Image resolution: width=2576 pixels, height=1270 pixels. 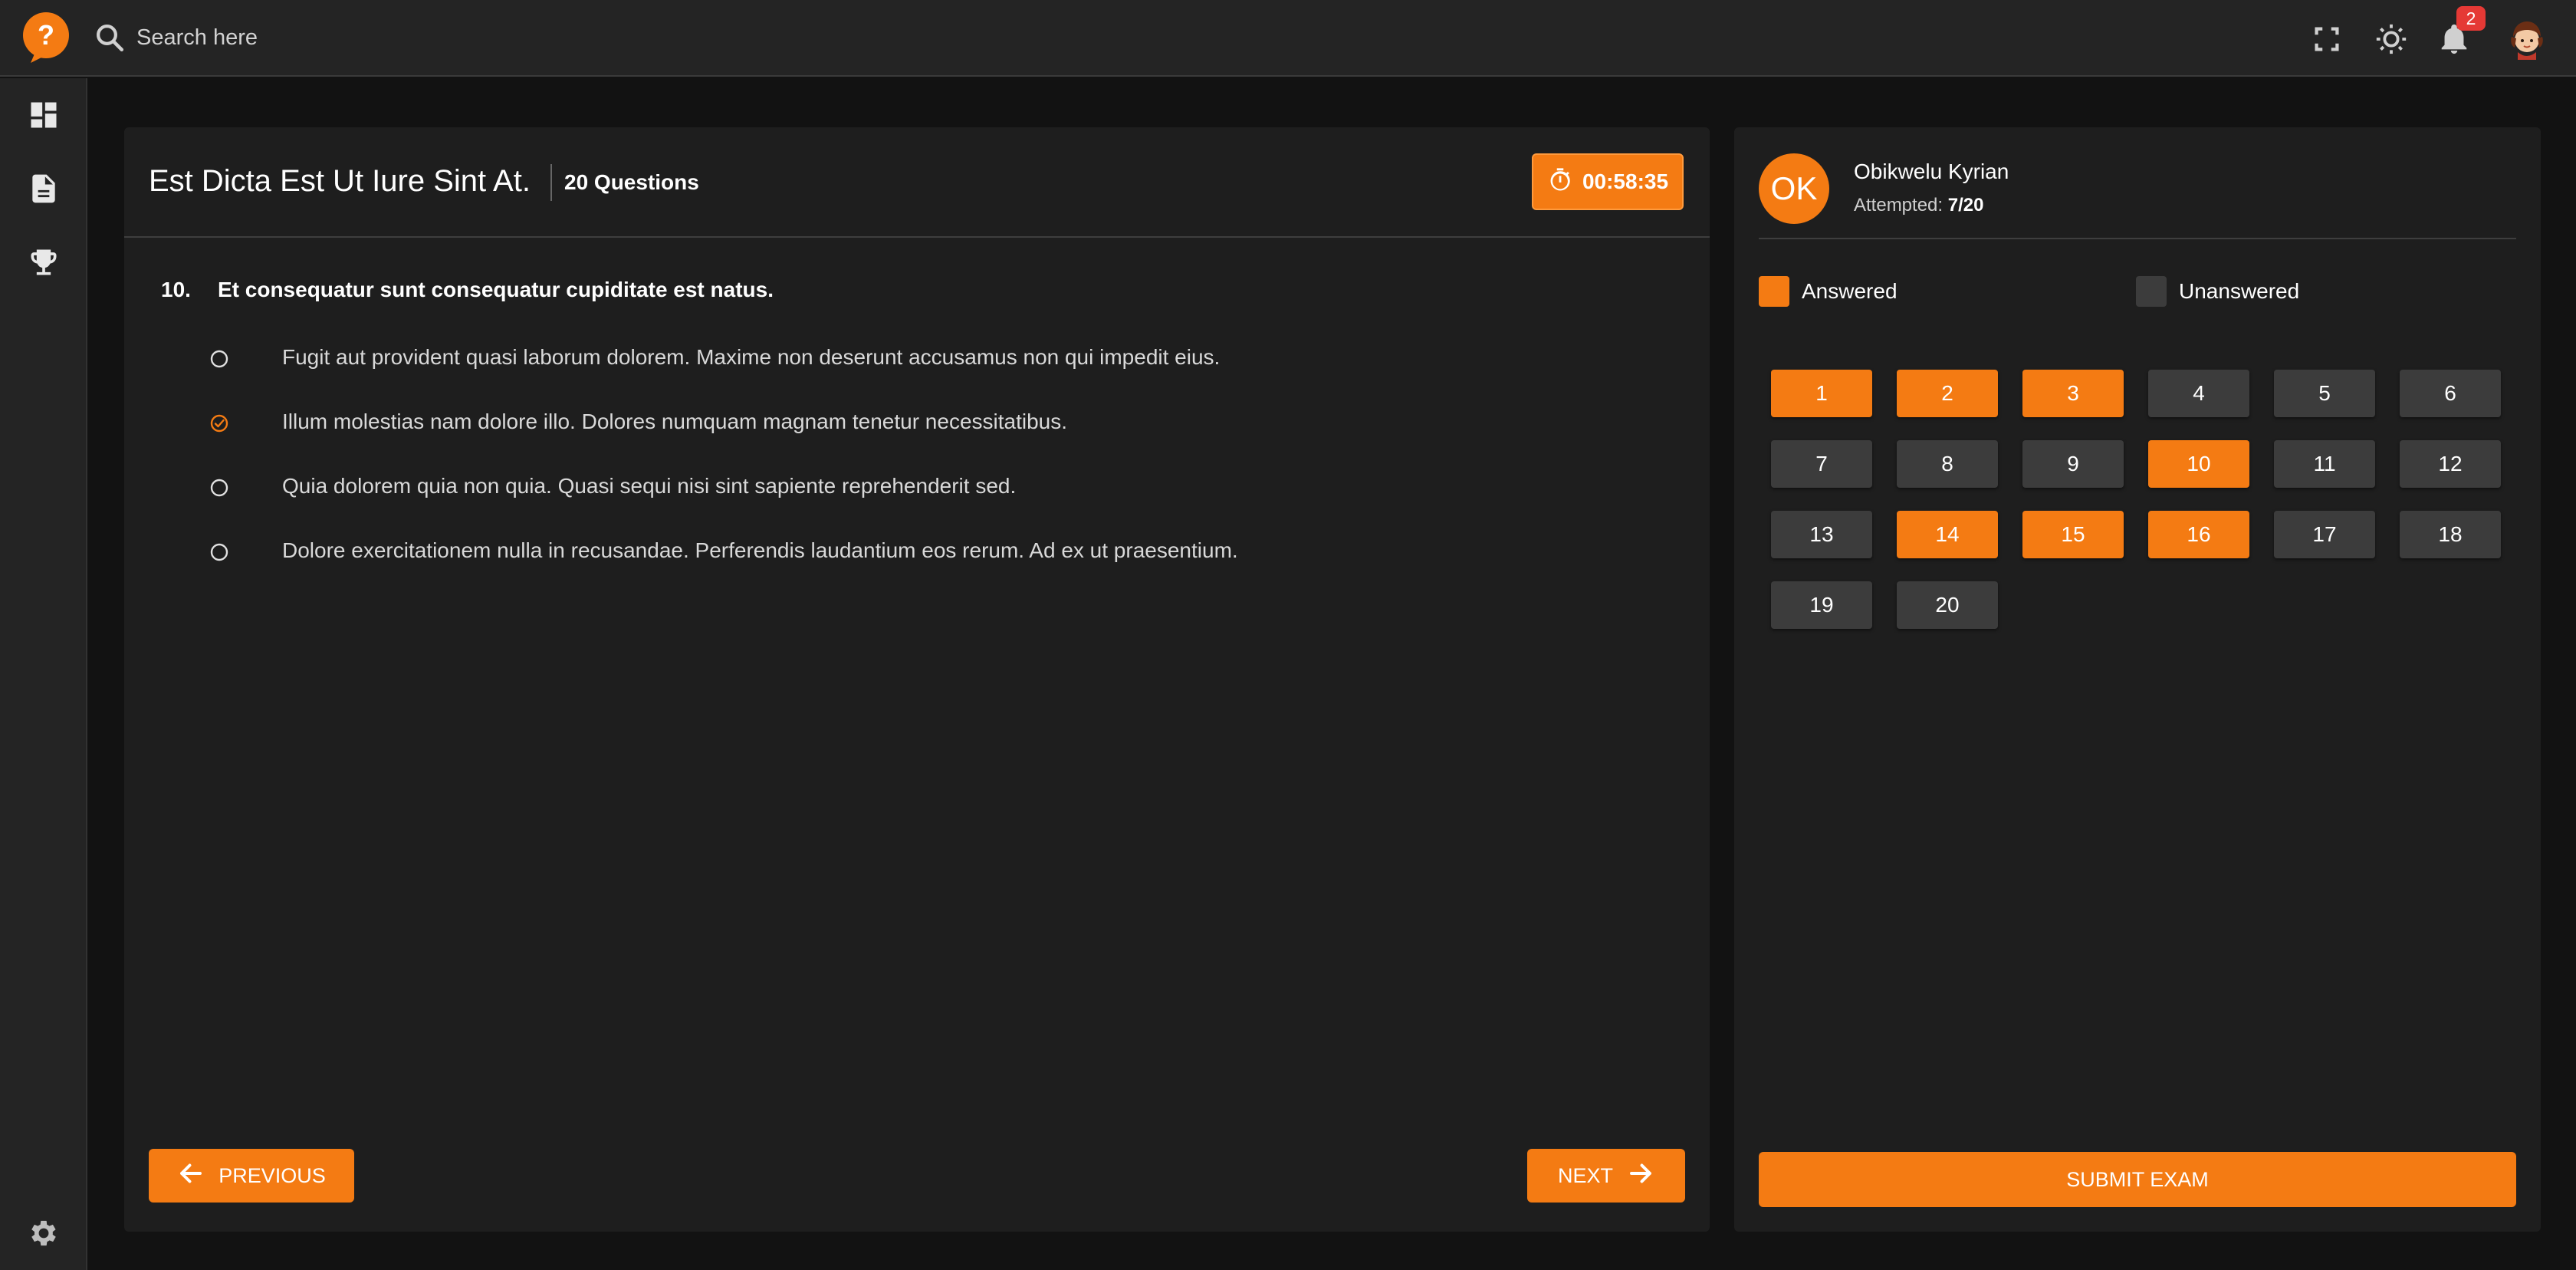 What do you see at coordinates (481, 37) in the screenshot?
I see `search-input` at bounding box center [481, 37].